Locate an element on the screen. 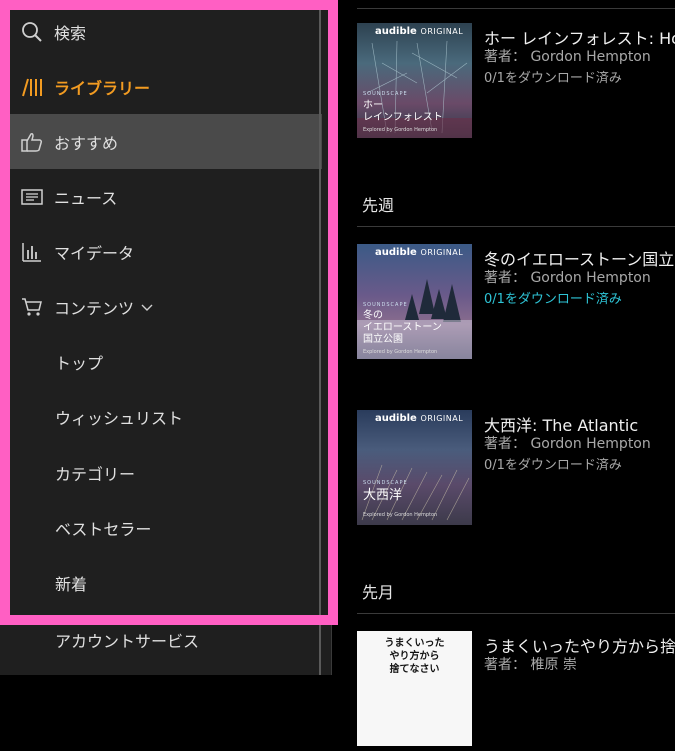 This screenshot has height=751, width=675. nav-contents-label: コンテンツ is located at coordinates (94, 308).